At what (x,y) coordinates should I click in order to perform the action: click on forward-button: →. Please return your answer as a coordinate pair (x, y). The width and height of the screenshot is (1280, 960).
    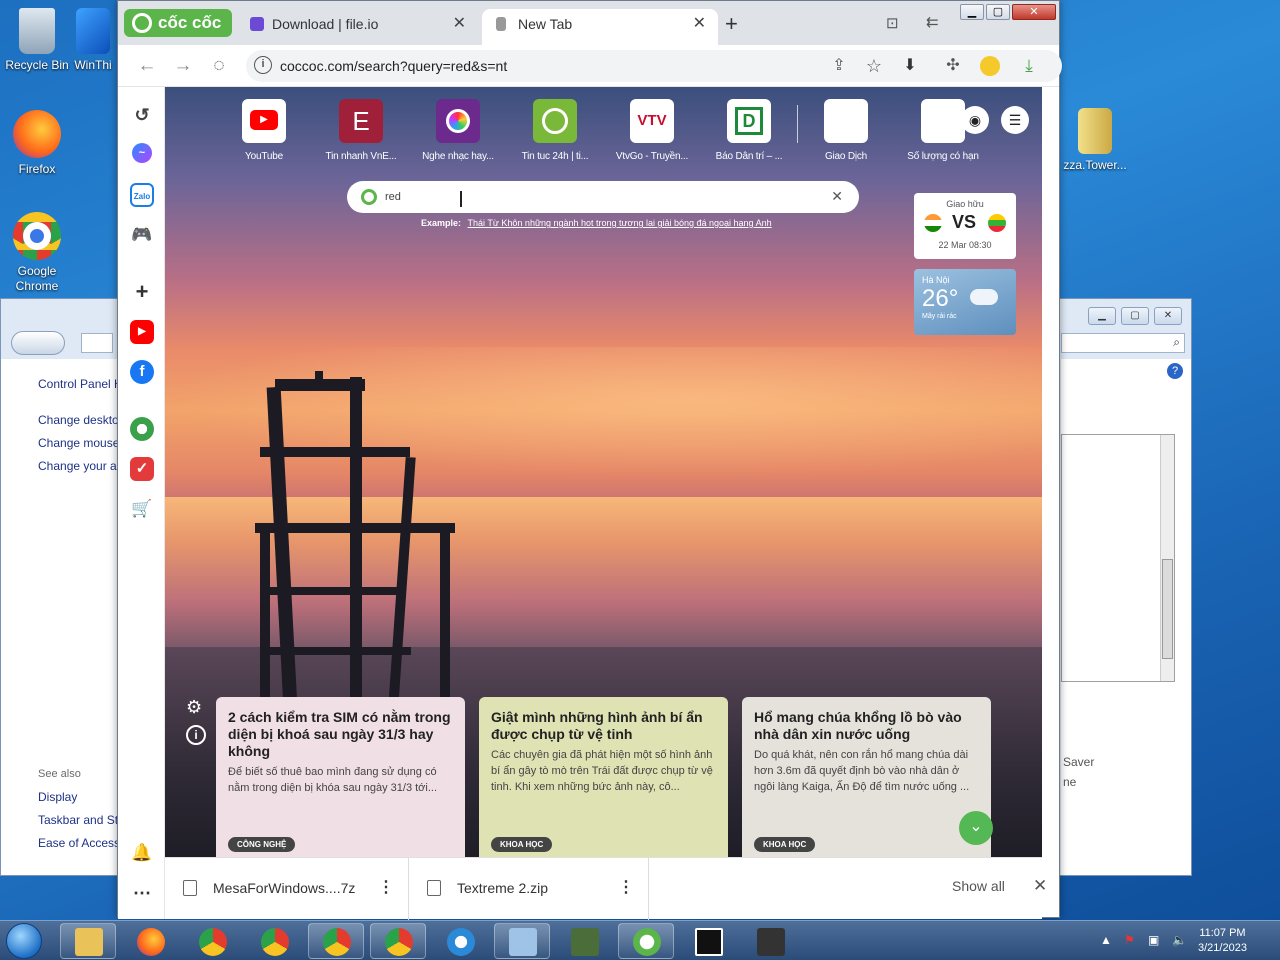
    Looking at the image, I should click on (183, 66).